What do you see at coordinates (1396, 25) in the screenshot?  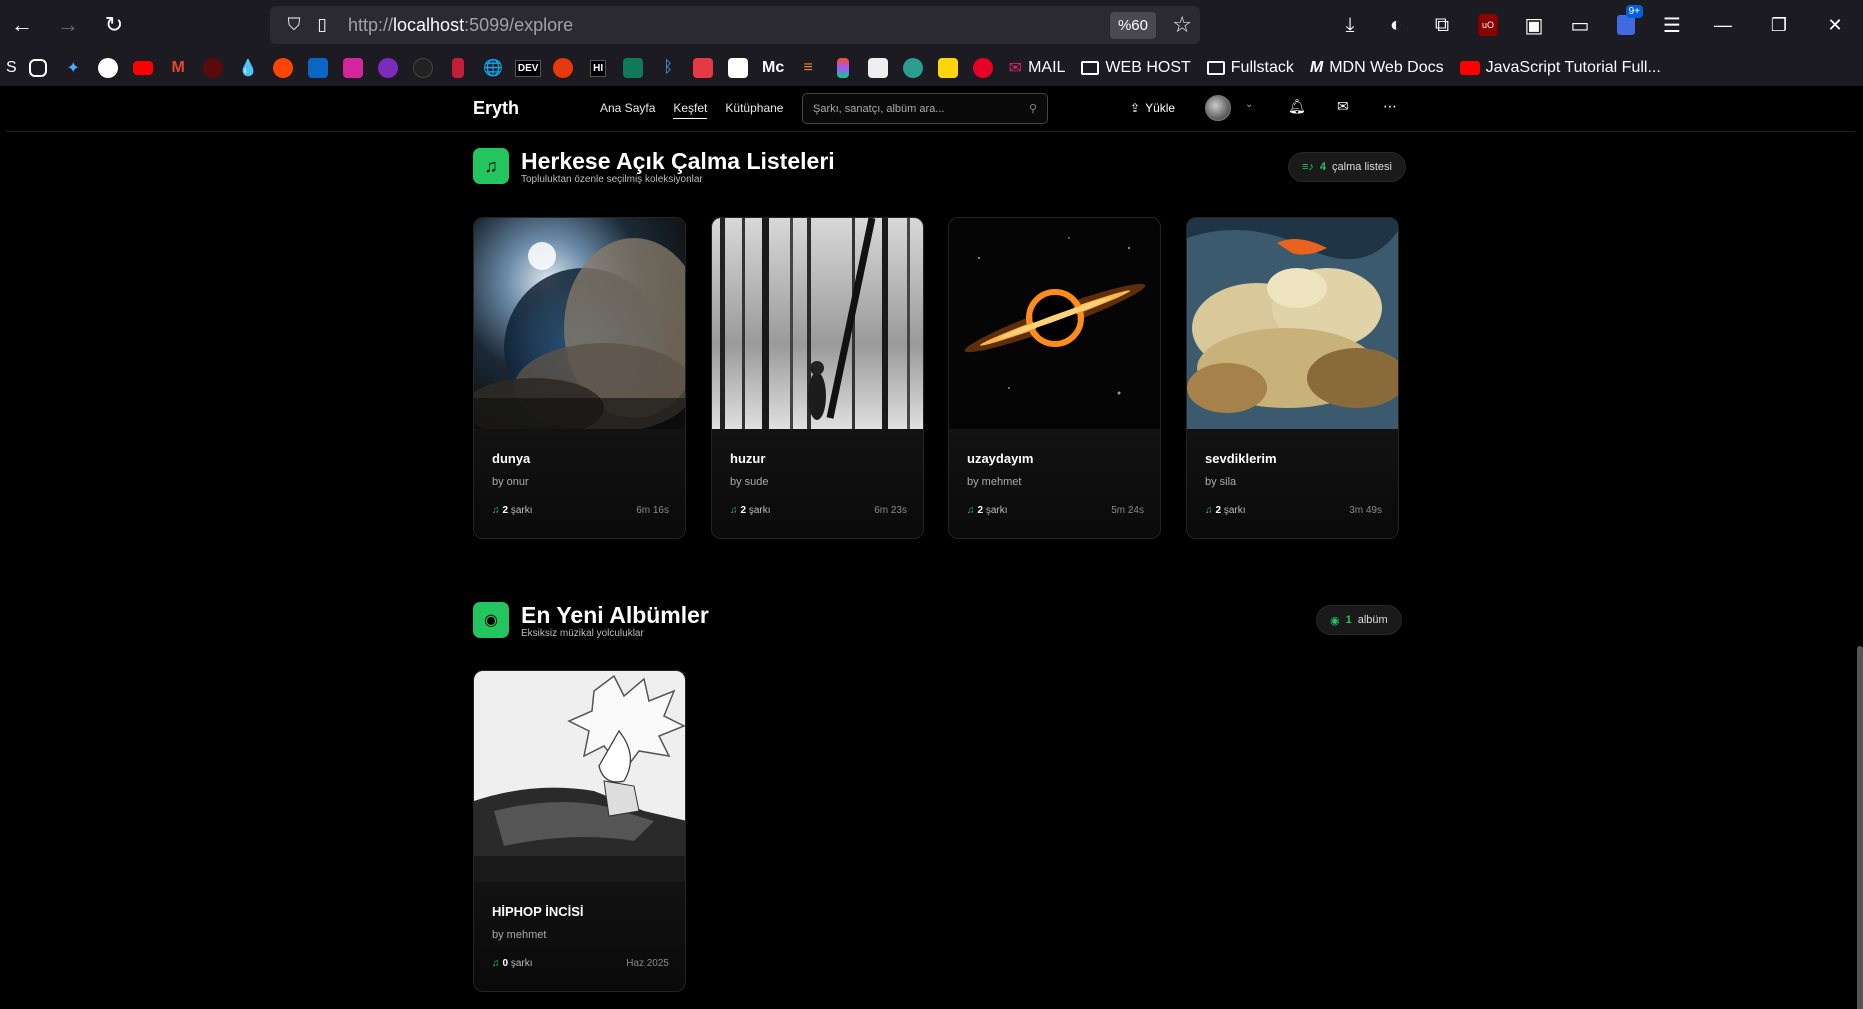 I see `account-icon: ◐` at bounding box center [1396, 25].